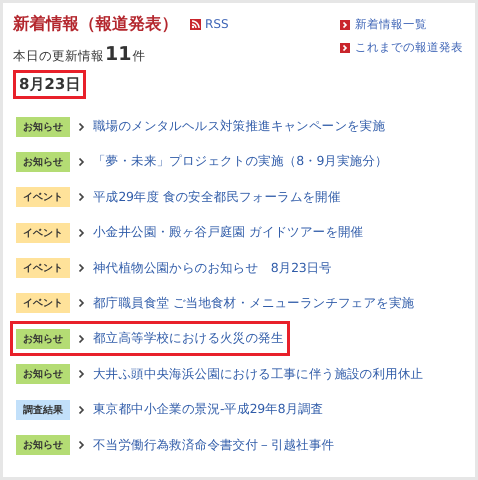 This screenshot has height=480, width=478. Describe the element at coordinates (401, 47) in the screenshot. I see `nav-link: これまでの報道発表` at that location.